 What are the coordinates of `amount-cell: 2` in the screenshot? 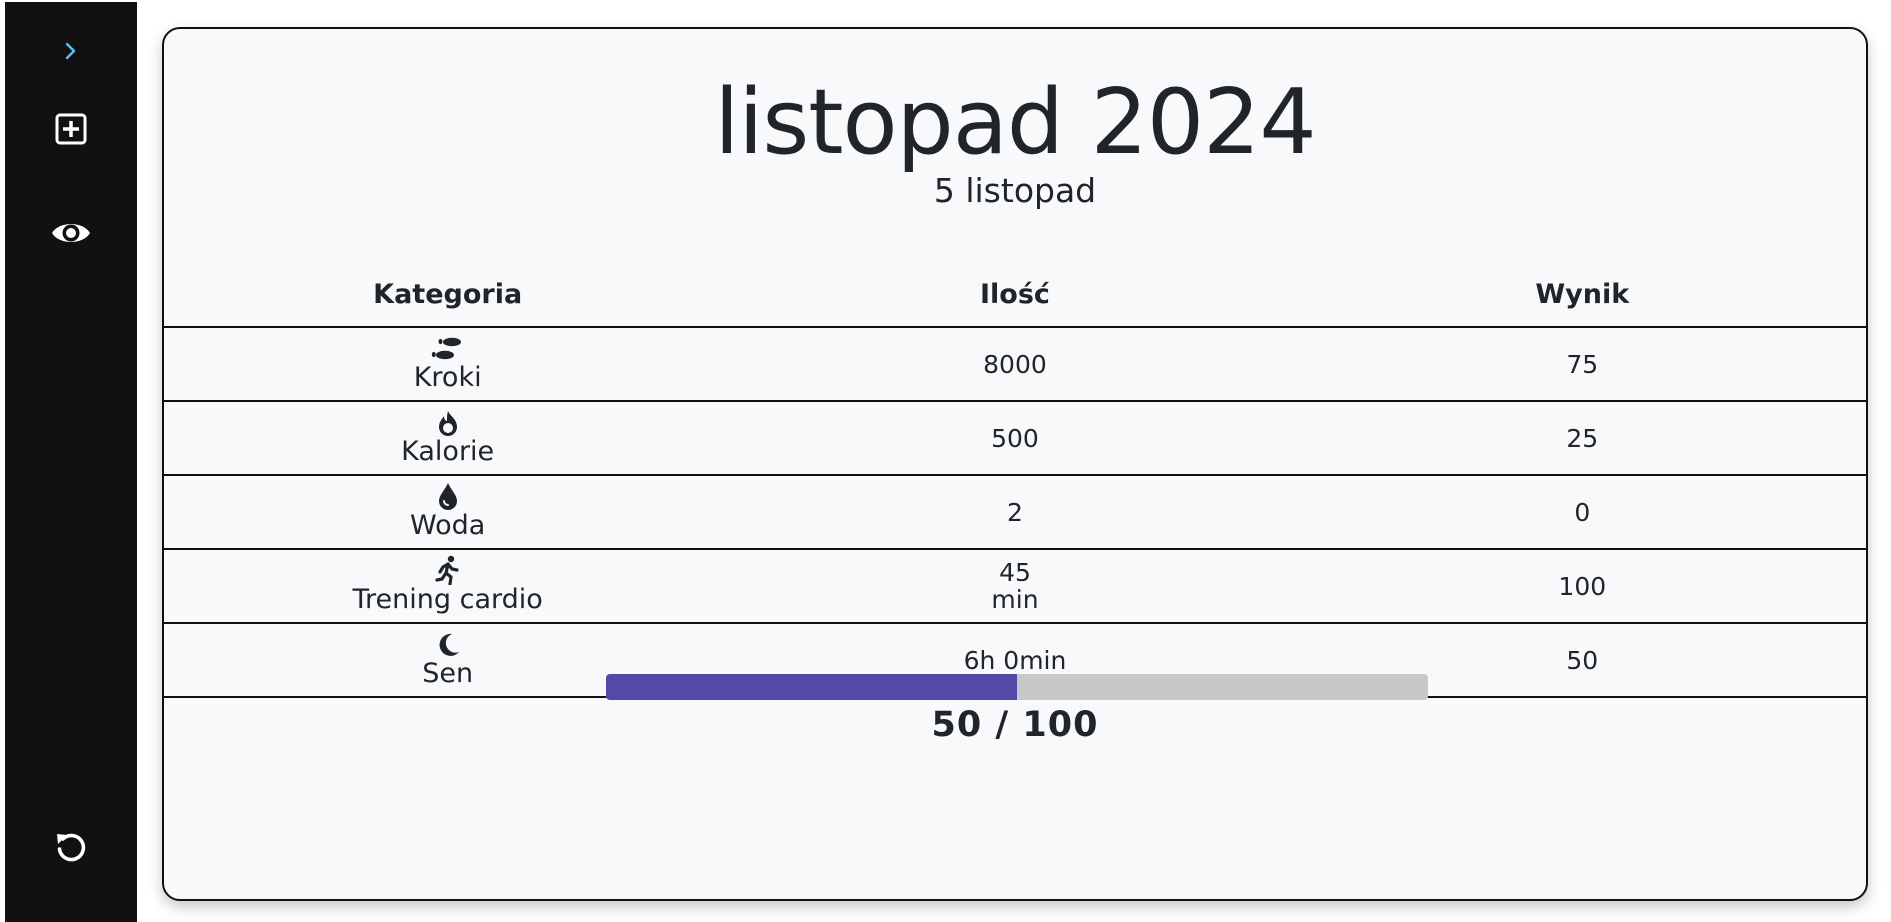 It's located at (1015, 512).